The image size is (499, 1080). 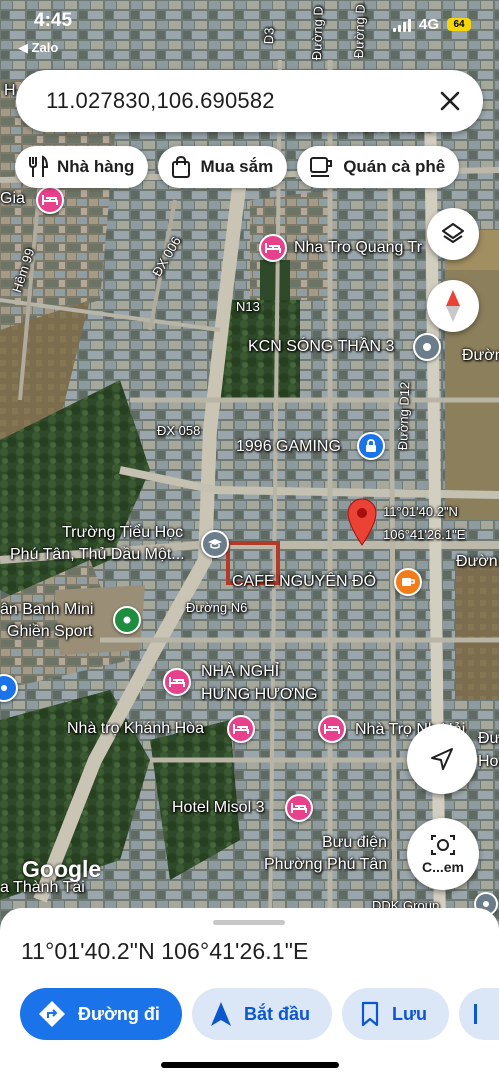 What do you see at coordinates (240, 671) in the screenshot?
I see `place-label: NHÀ NGHỈ` at bounding box center [240, 671].